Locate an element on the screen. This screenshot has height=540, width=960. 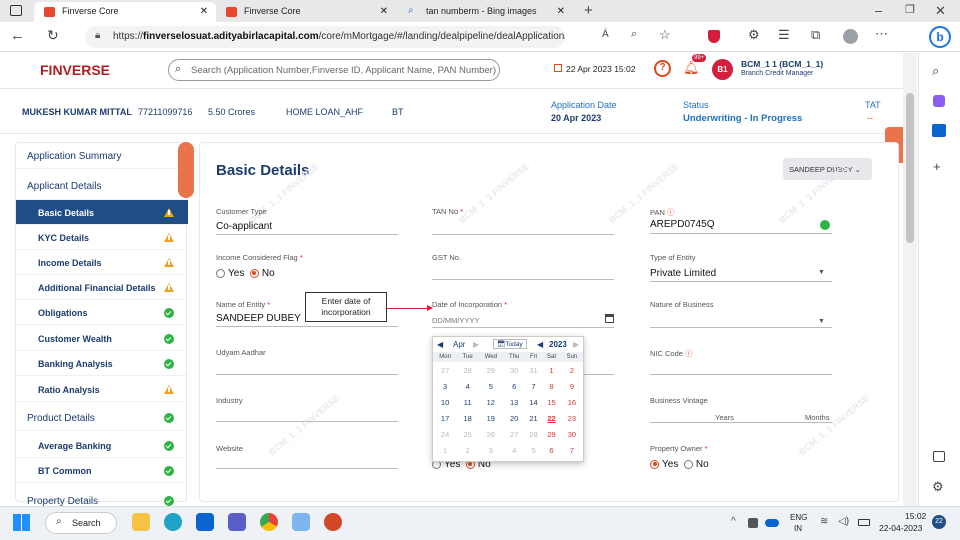
calendar-day: 8 is located at coordinates (551, 386).